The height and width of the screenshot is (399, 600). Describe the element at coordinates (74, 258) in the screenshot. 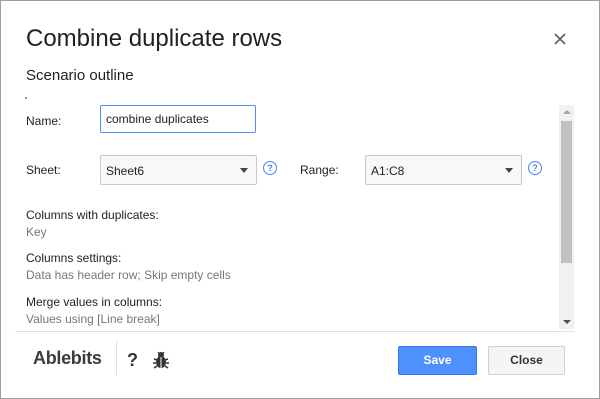

I see `columns-settings-heading: Columns settings:` at that location.